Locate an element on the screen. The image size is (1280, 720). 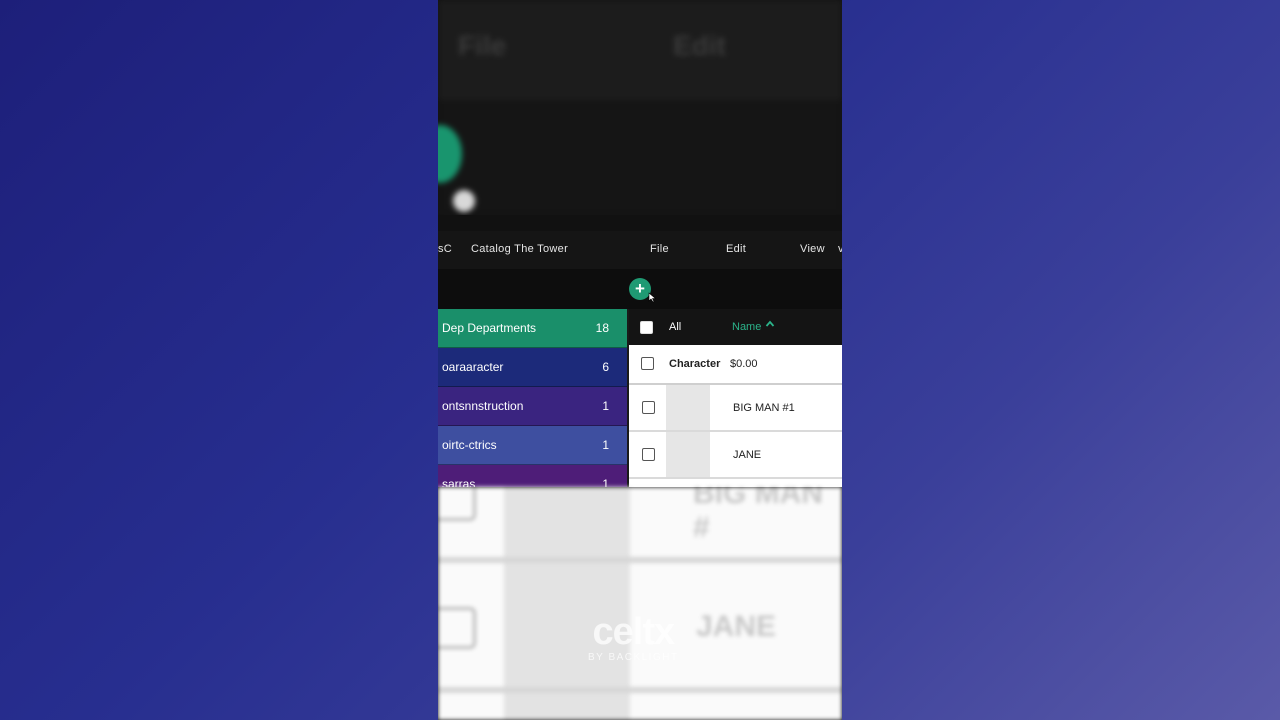
watermark-logo: celtx BY BACKLIGHT is located at coordinates (633, 637).